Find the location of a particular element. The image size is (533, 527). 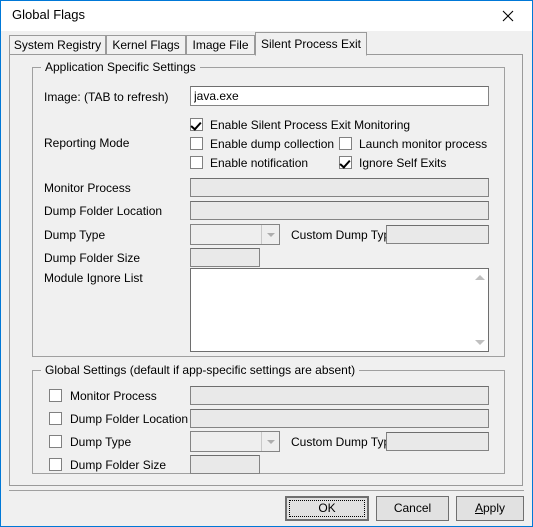

global-custom-dump-type-label: Custom Dump Type is located at coordinates (344, 442).